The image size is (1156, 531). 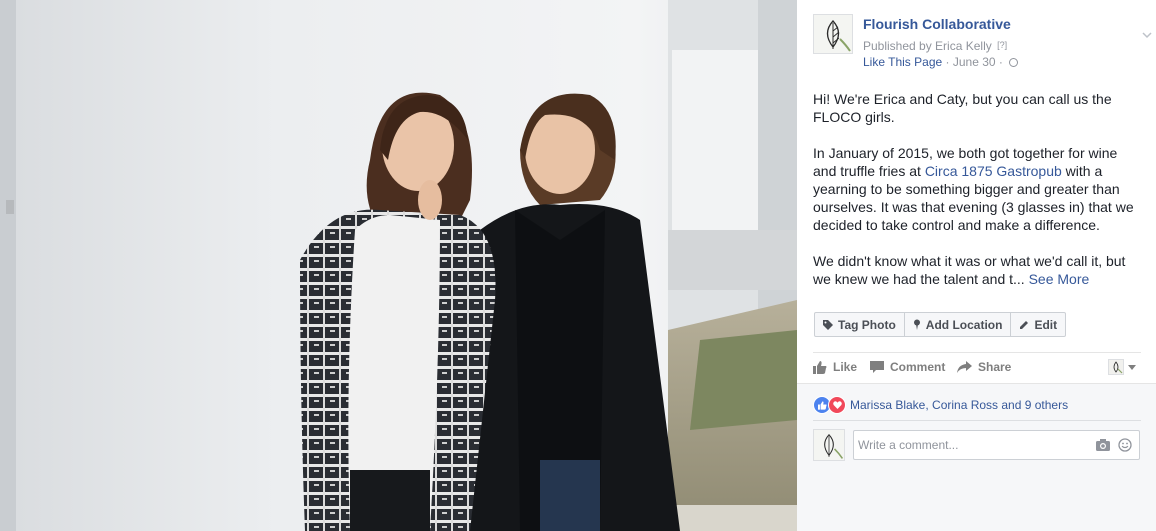 I want to click on comment-box, so click(x=996, y=445).